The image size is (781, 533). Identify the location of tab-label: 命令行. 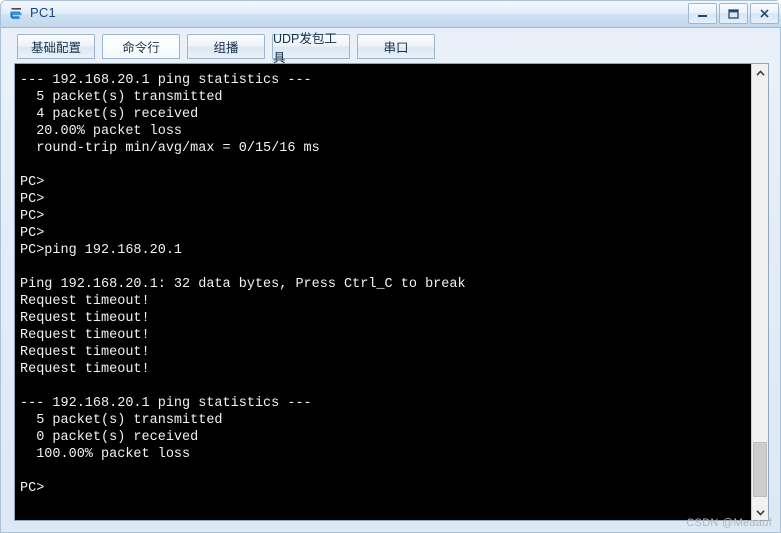
(141, 48).